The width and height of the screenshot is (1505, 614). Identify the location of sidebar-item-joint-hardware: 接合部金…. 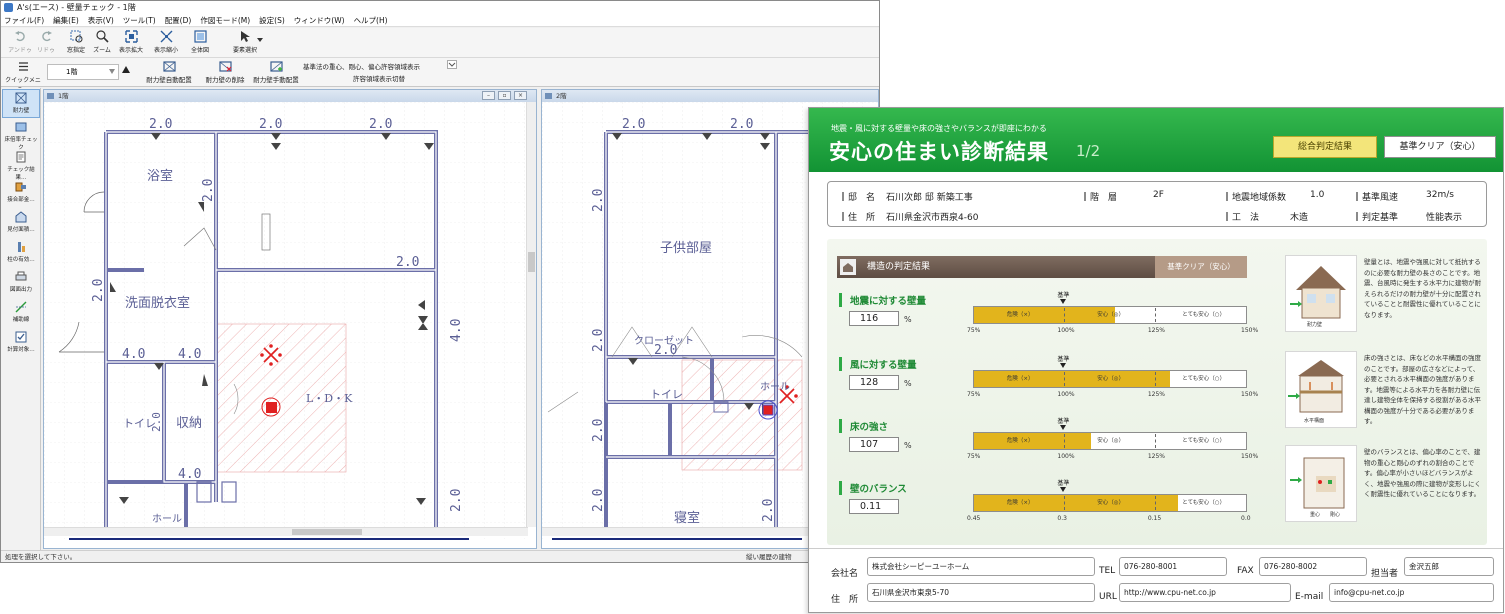
(21, 193).